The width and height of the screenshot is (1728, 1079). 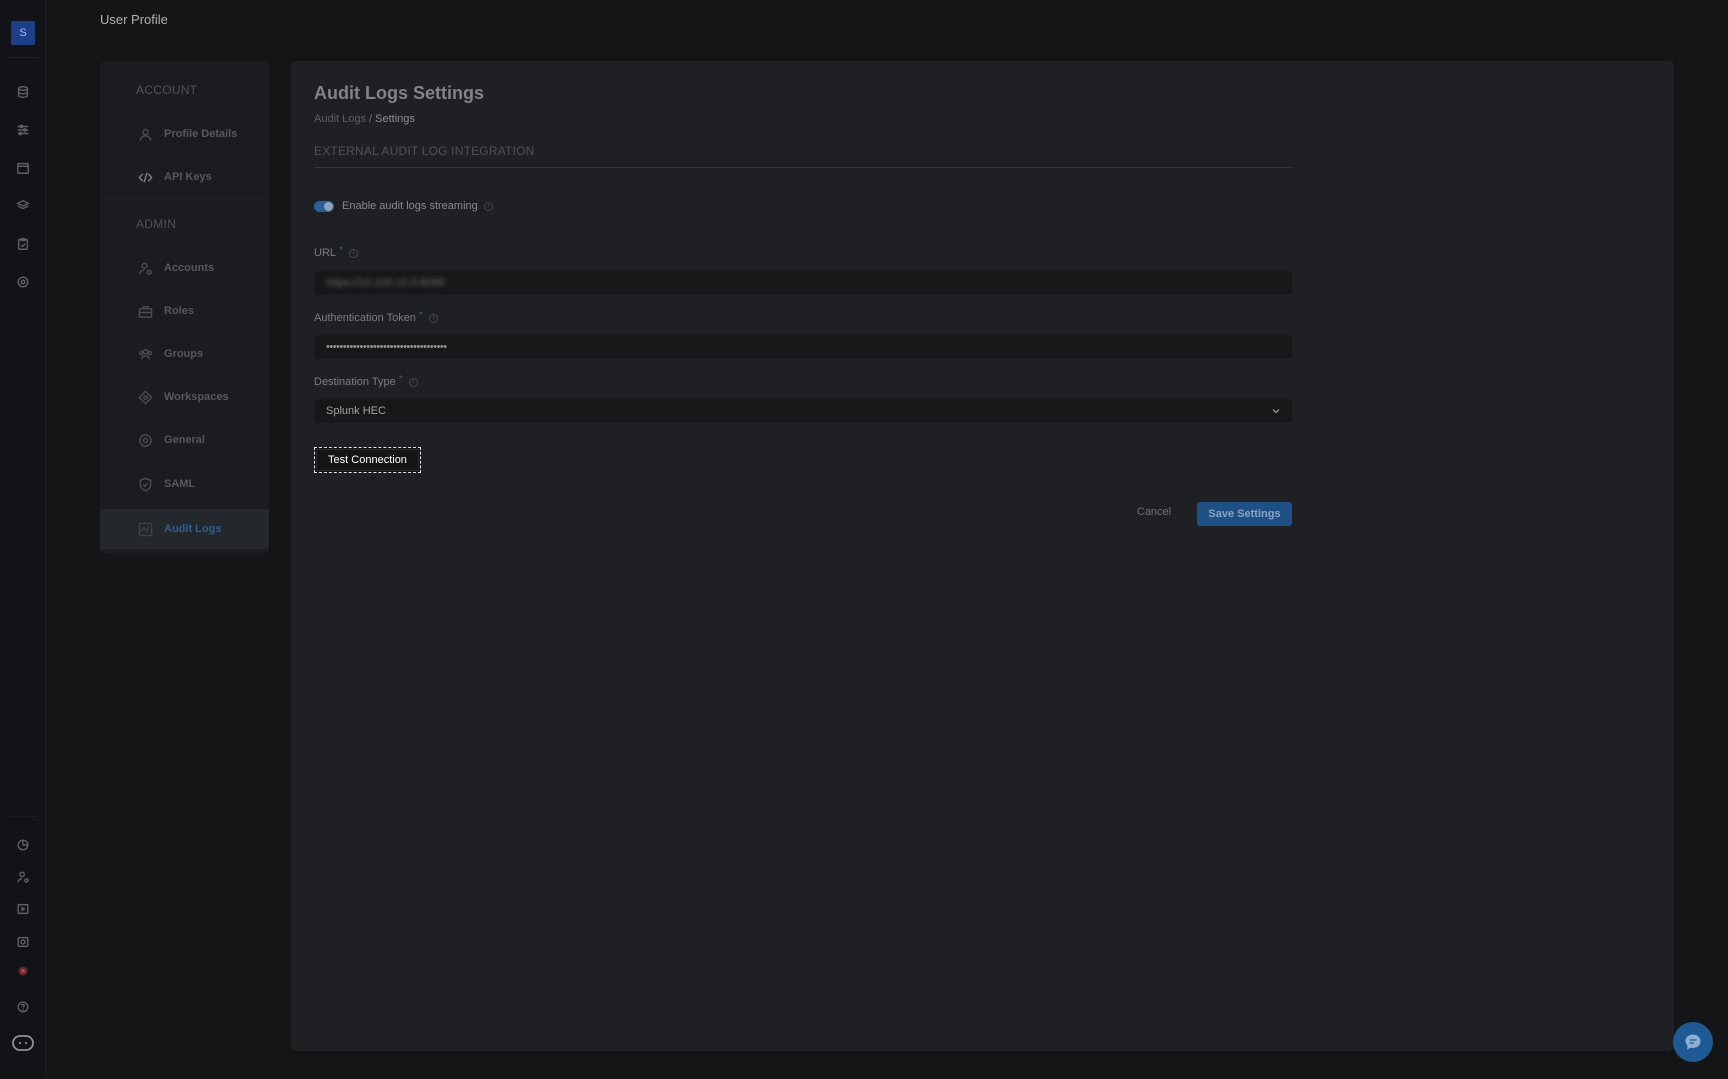 I want to click on nav-section-admin: ADMIN, so click(x=156, y=224).